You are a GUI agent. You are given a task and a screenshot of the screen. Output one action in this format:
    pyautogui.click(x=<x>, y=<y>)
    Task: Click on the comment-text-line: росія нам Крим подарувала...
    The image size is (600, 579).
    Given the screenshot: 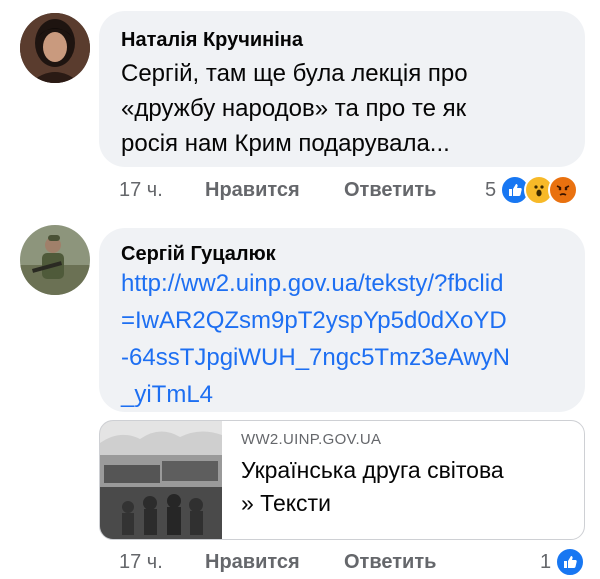 What is the action you would take?
    pyautogui.click(x=285, y=143)
    